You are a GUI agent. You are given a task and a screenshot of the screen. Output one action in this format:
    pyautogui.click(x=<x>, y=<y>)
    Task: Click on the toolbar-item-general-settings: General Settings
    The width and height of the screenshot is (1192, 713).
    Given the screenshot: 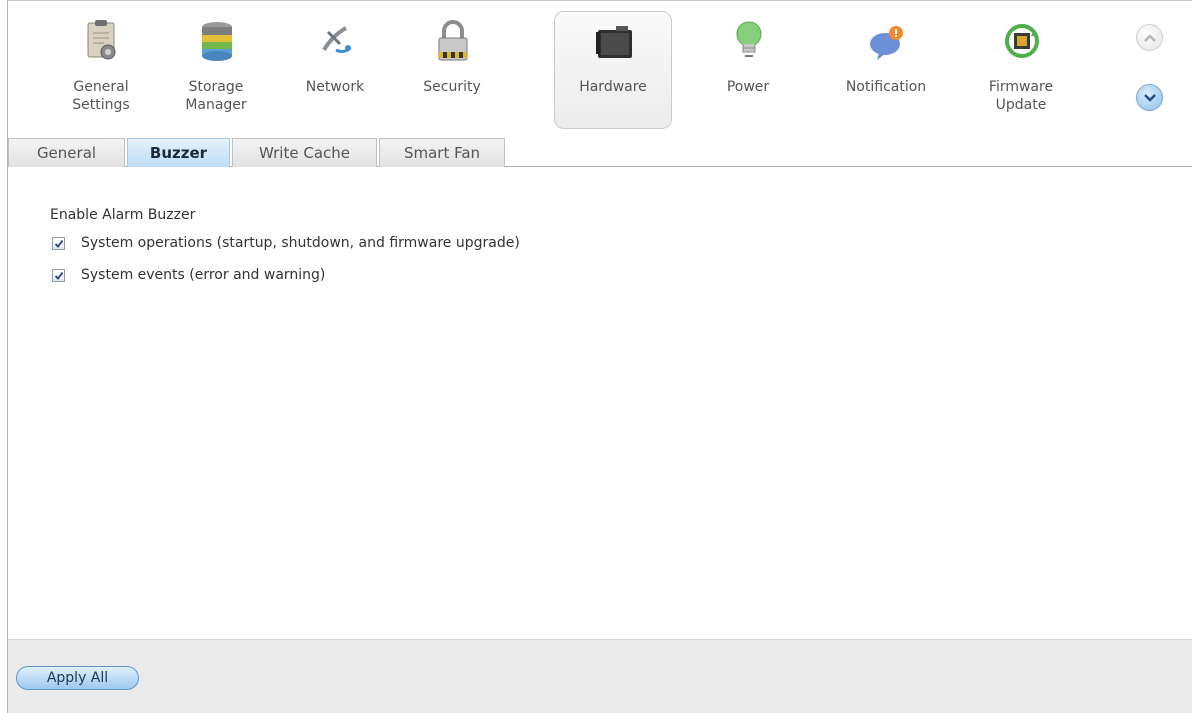 What is the action you would take?
    pyautogui.click(x=101, y=70)
    